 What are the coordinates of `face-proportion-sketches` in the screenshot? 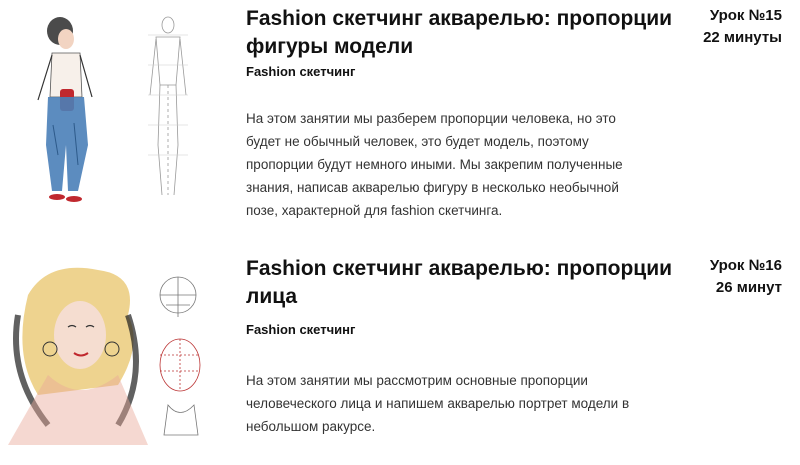 It's located at (180, 356).